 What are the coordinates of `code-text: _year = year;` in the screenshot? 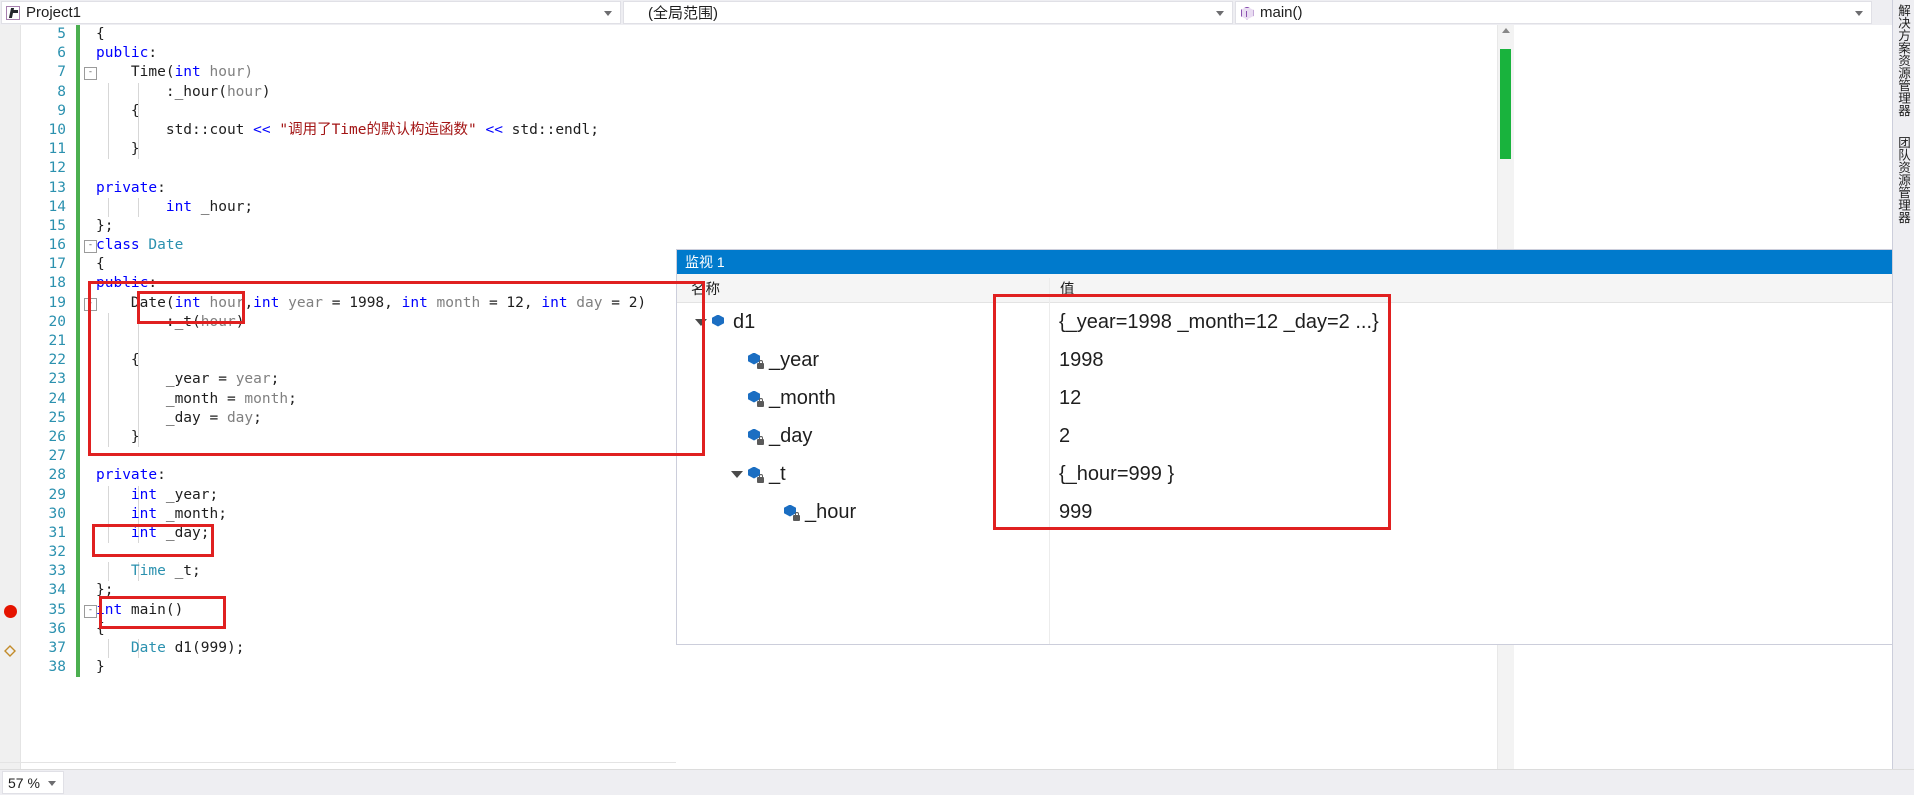 It's located at (188, 379).